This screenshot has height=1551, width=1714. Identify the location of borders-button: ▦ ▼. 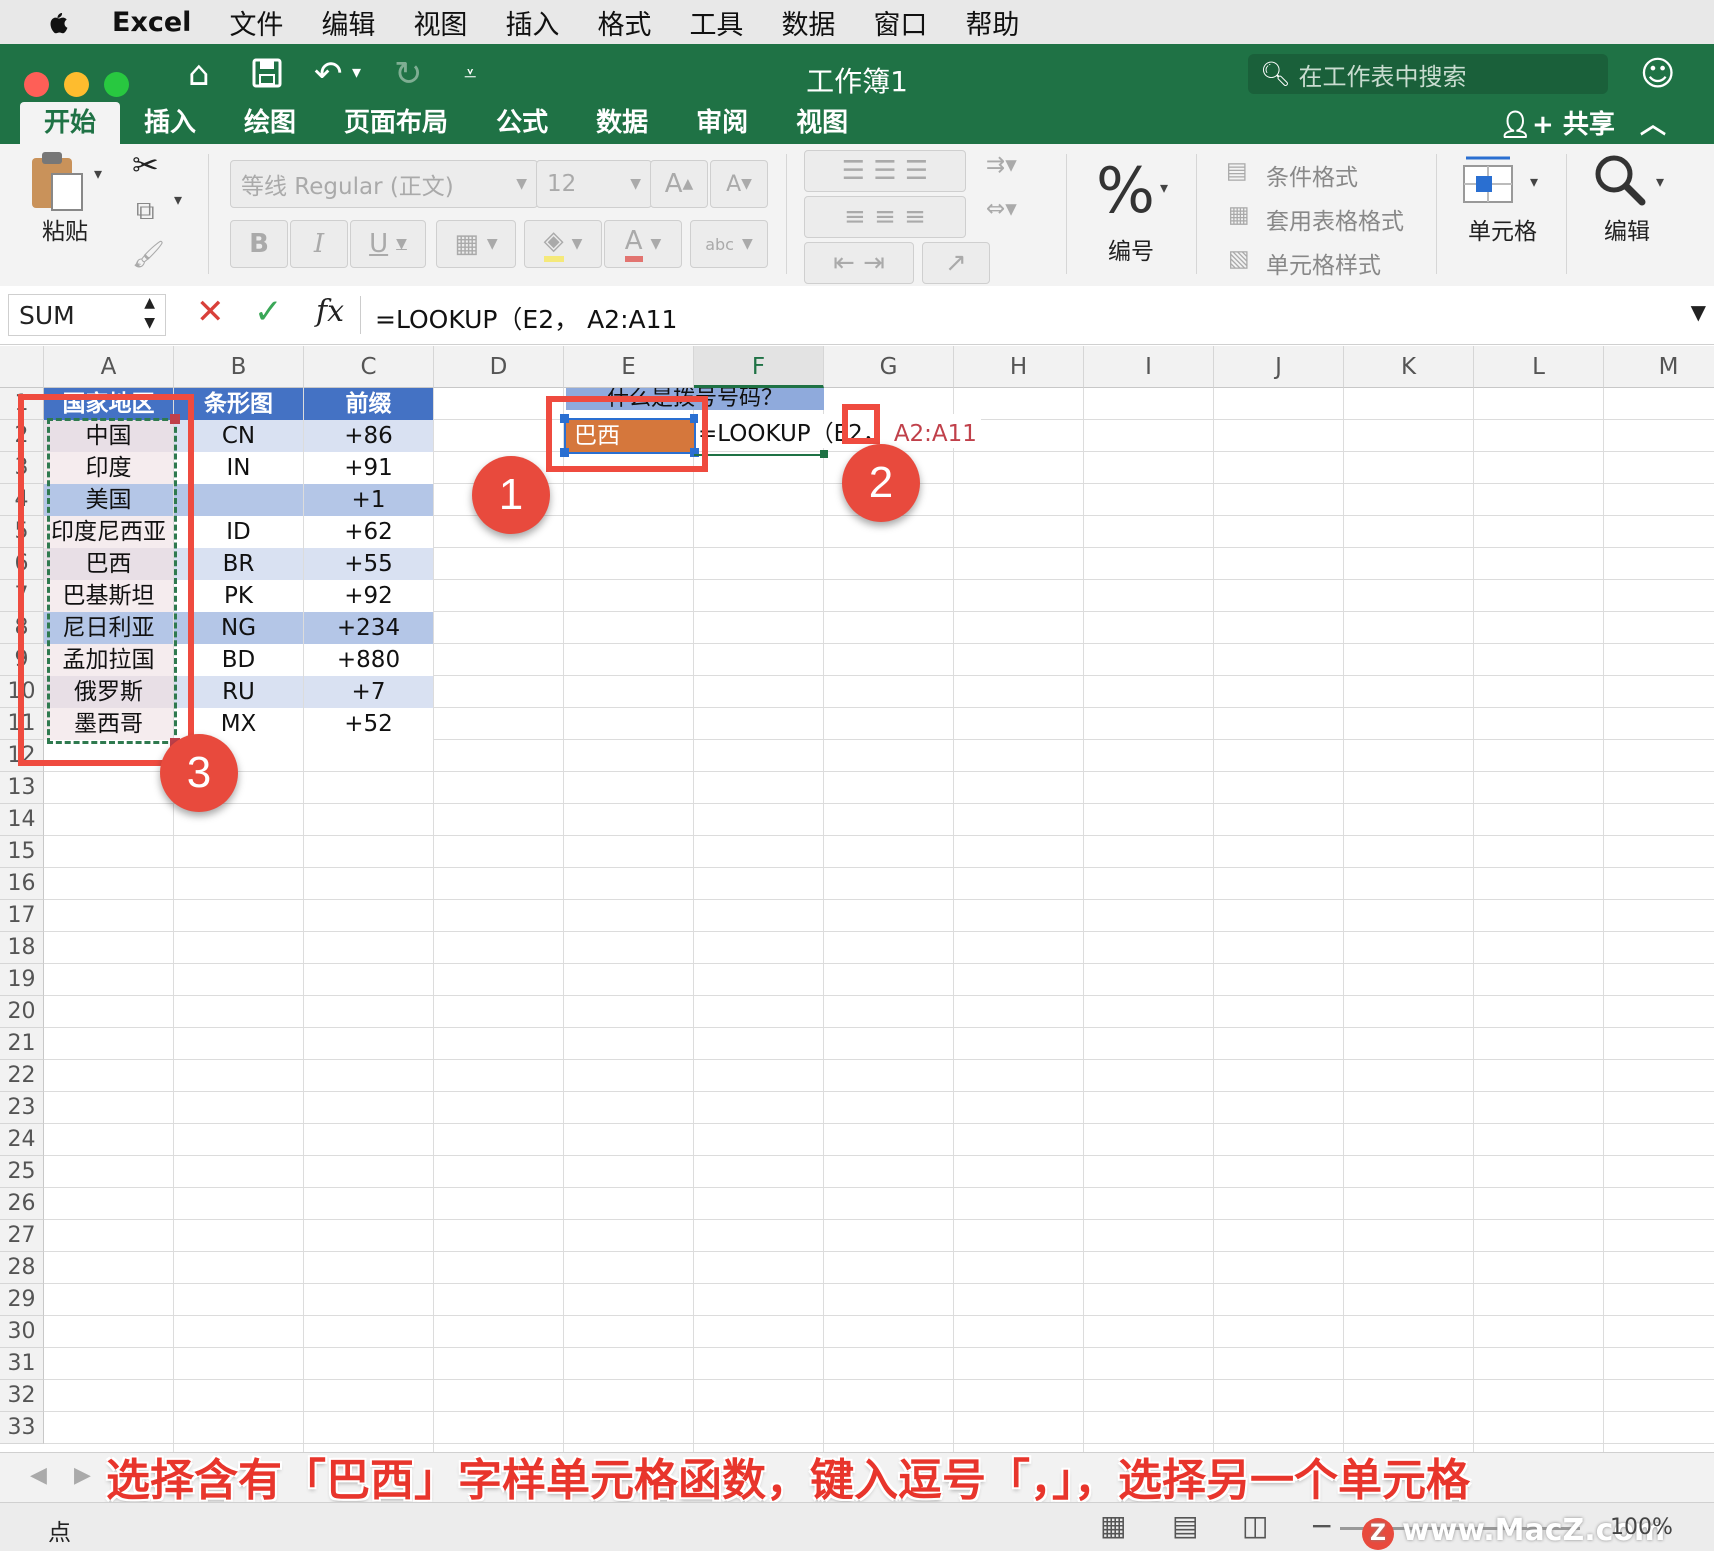
(476, 244).